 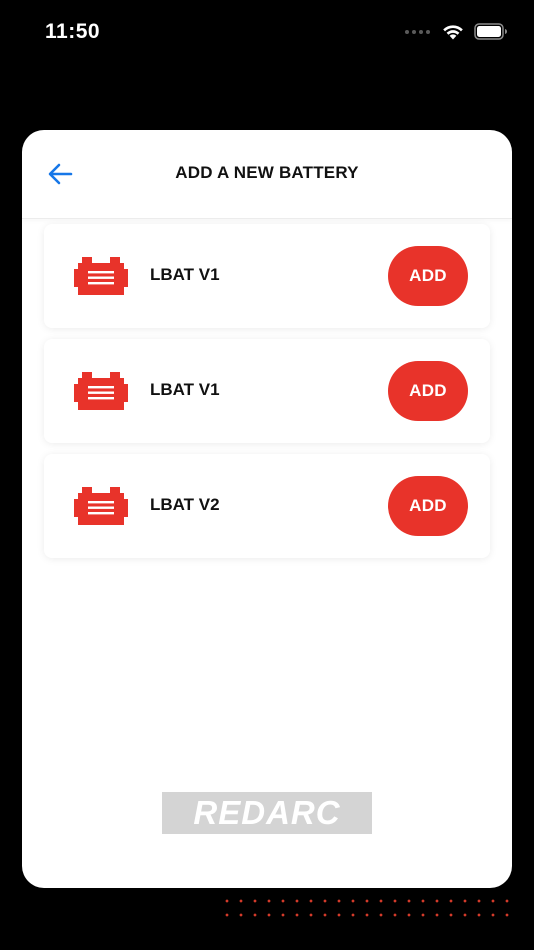 What do you see at coordinates (267, 506) in the screenshot?
I see `battery-row: LBAT V2 ADD` at bounding box center [267, 506].